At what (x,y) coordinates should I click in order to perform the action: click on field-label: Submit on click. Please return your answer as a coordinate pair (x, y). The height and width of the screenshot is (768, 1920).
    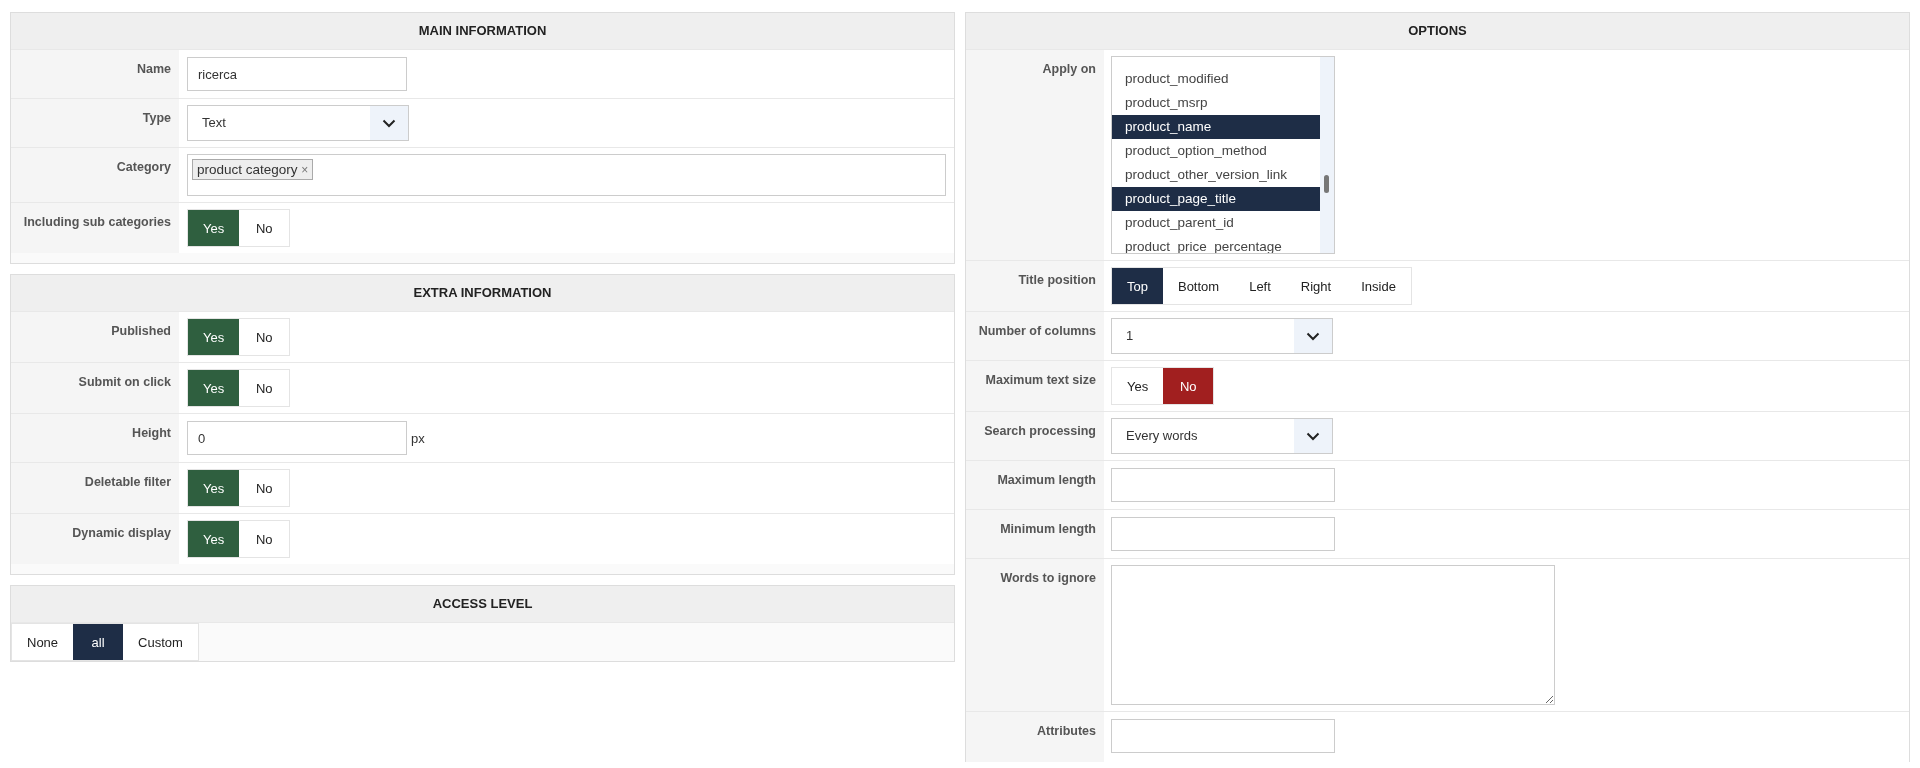
    Looking at the image, I should click on (95, 388).